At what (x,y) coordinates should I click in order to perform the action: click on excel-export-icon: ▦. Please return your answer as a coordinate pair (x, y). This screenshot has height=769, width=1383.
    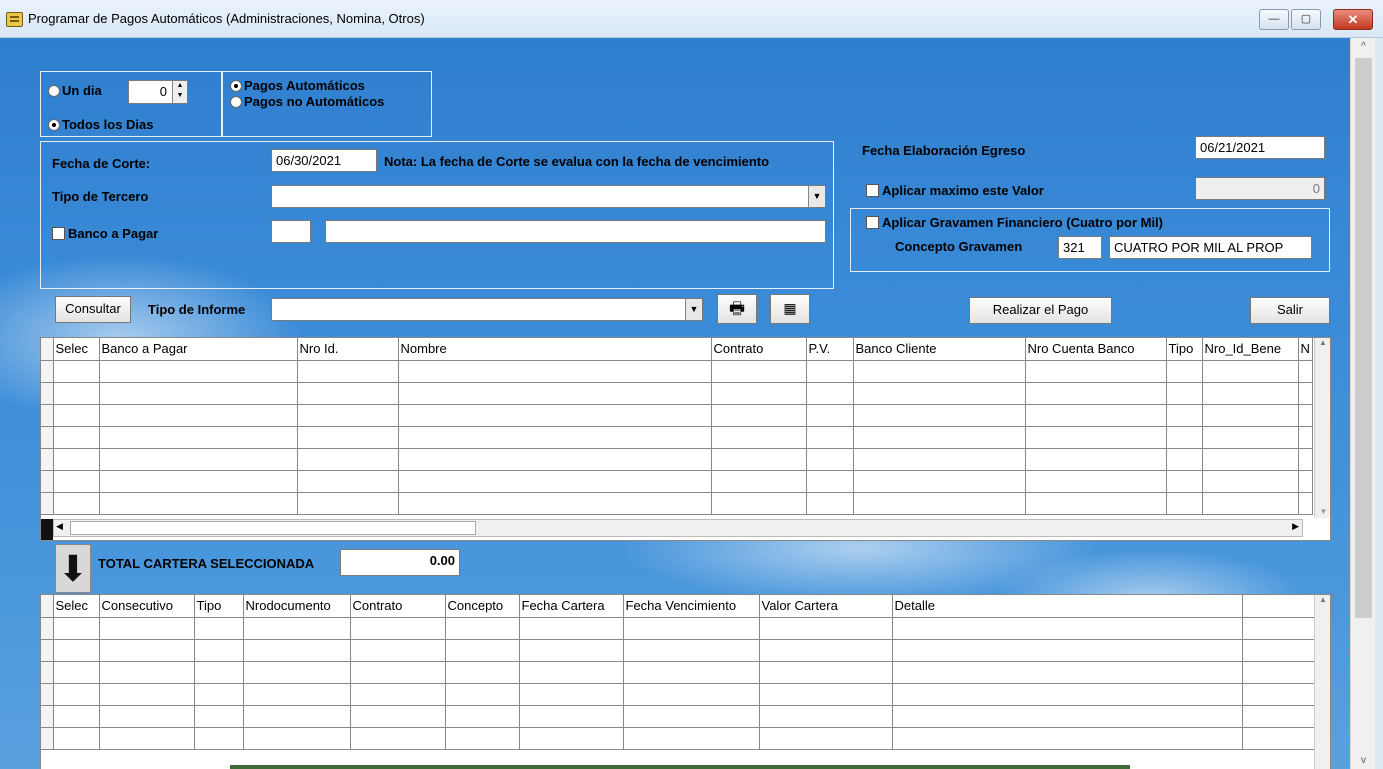
    Looking at the image, I should click on (790, 309).